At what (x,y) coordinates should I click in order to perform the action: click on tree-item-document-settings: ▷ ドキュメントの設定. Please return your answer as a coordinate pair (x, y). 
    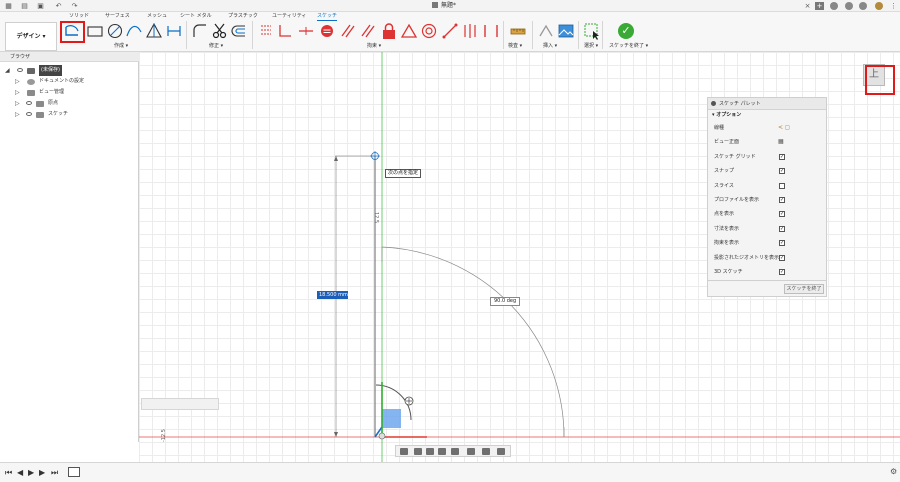
    Looking at the image, I should click on (69, 81).